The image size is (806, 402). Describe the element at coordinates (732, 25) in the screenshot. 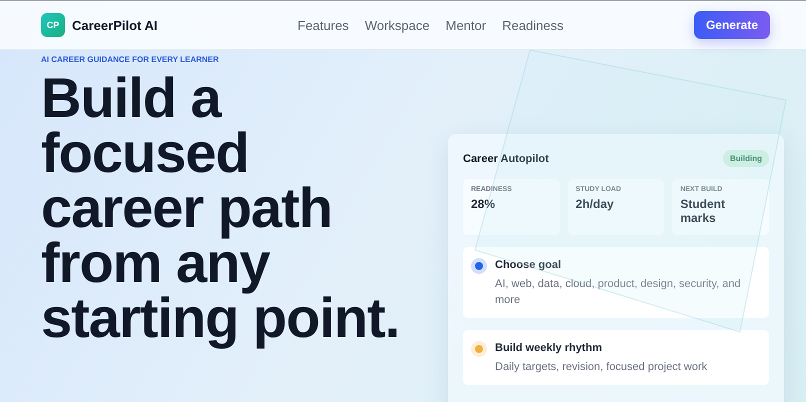

I see `generate-button: Generate` at that location.